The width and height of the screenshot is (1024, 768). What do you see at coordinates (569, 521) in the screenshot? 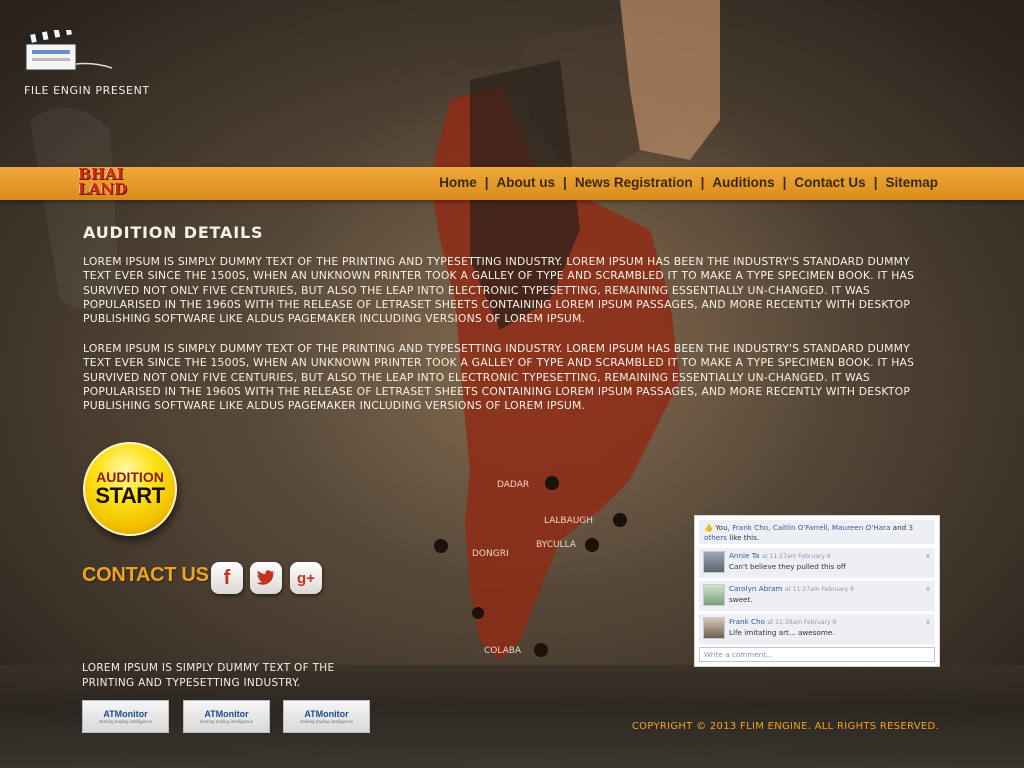
I see `map-label: LALBAUGH` at bounding box center [569, 521].